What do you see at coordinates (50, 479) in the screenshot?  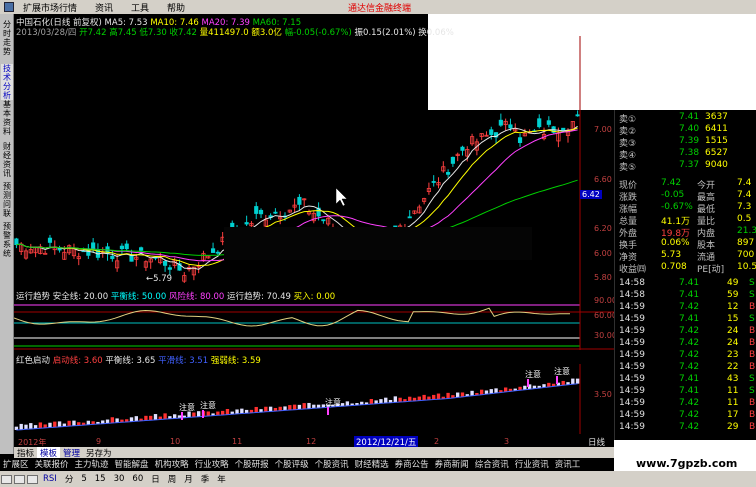 I see `rsi-button: RSI` at bounding box center [50, 479].